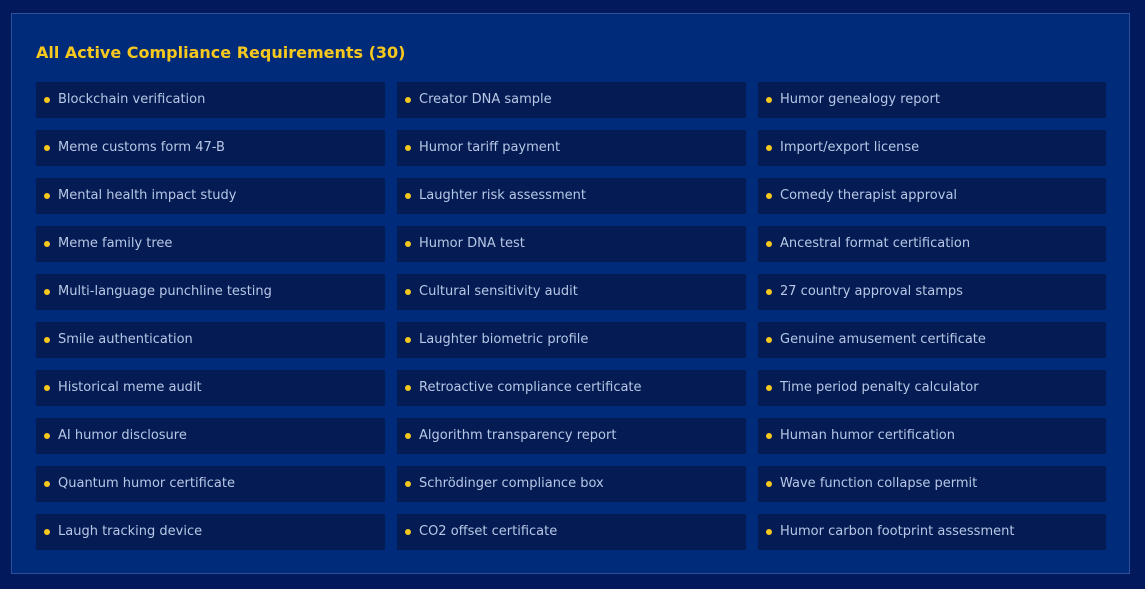 The image size is (1145, 589). Describe the element at coordinates (869, 195) in the screenshot. I see `requirement-label: Comedy therapist approval` at that location.